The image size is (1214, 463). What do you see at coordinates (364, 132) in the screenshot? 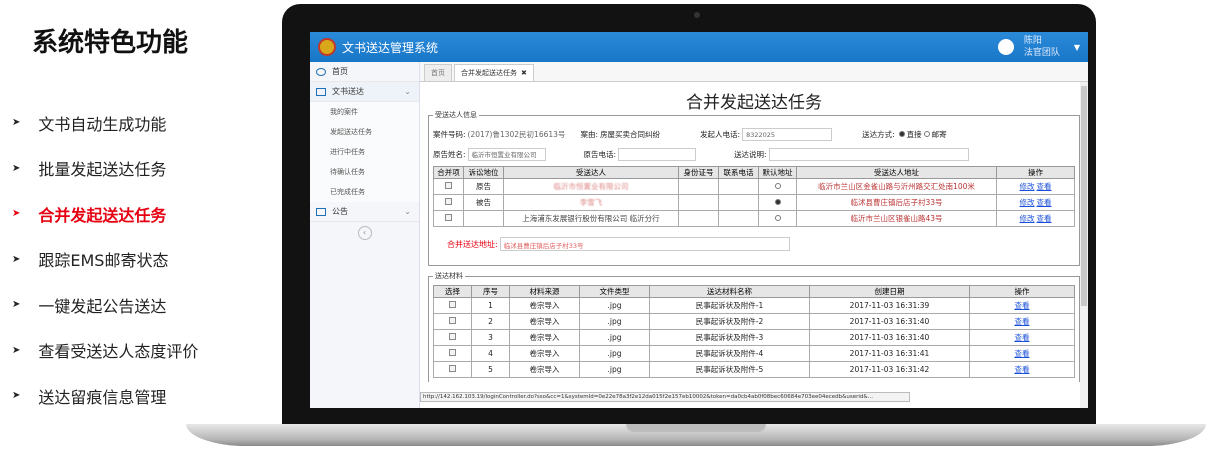
I see `sidebar-sub-start-task: 发起送达任务` at bounding box center [364, 132].